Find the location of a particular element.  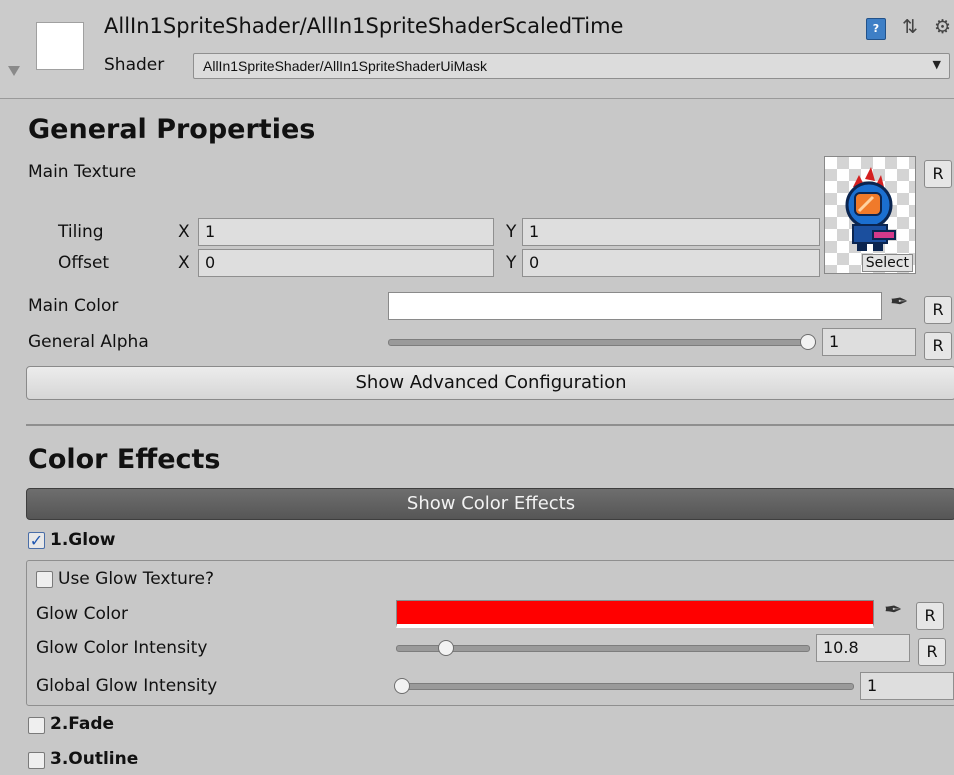

outline-checkbox is located at coordinates (36, 760).